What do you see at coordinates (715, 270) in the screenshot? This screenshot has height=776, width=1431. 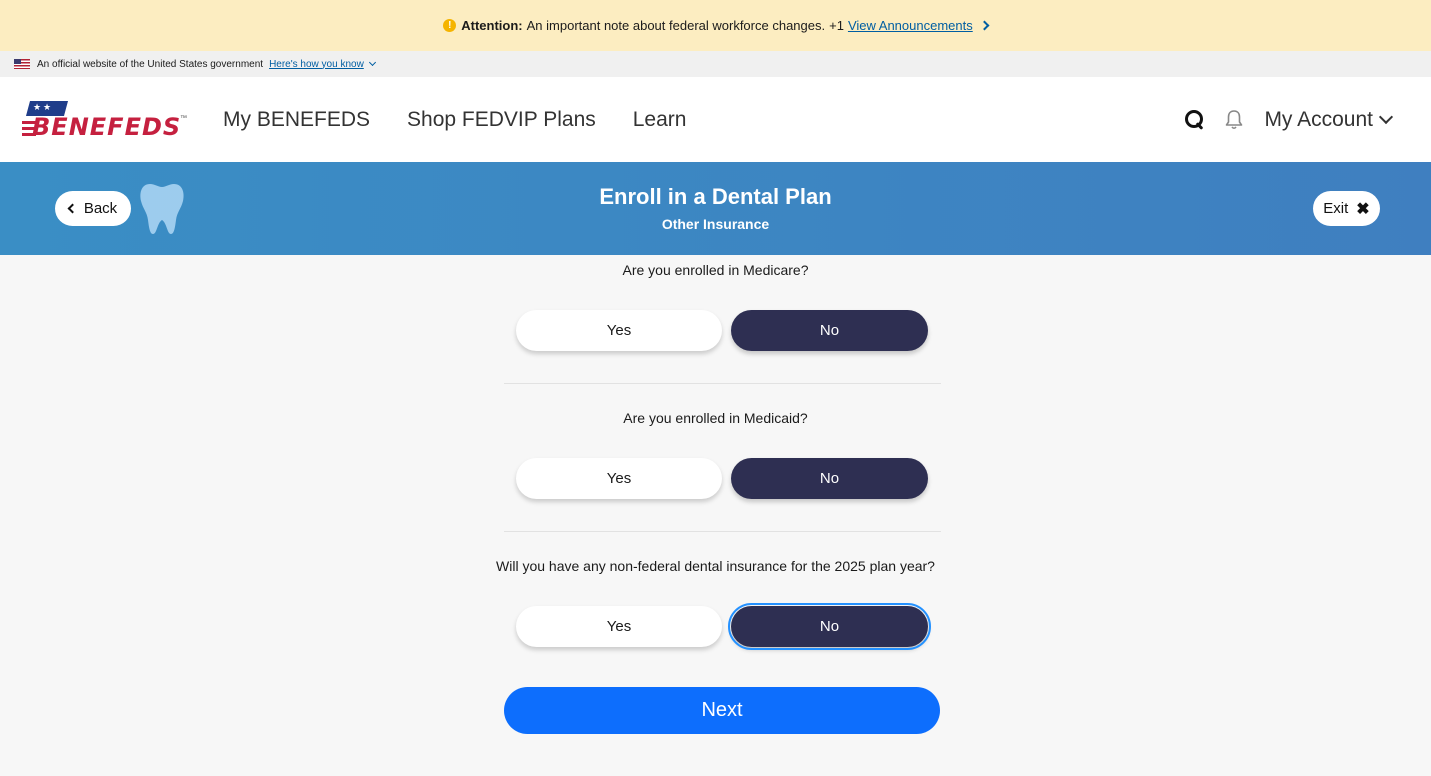 I see `question-medicare: Are you enrolled in Medicare?` at bounding box center [715, 270].